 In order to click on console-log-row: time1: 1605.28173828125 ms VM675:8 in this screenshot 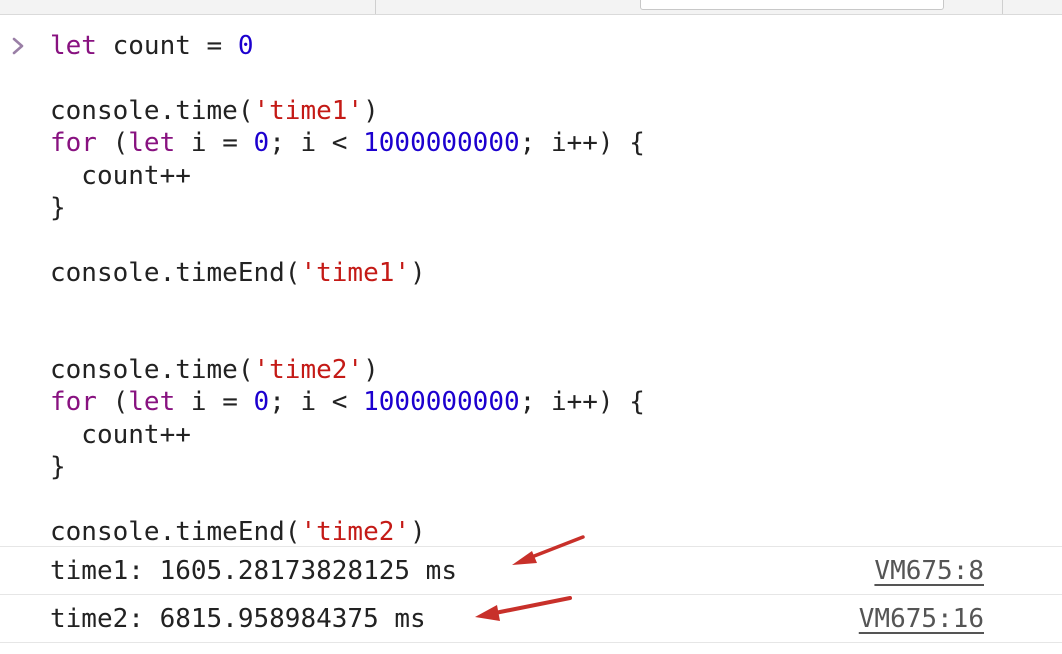, I will do `click(531, 570)`.